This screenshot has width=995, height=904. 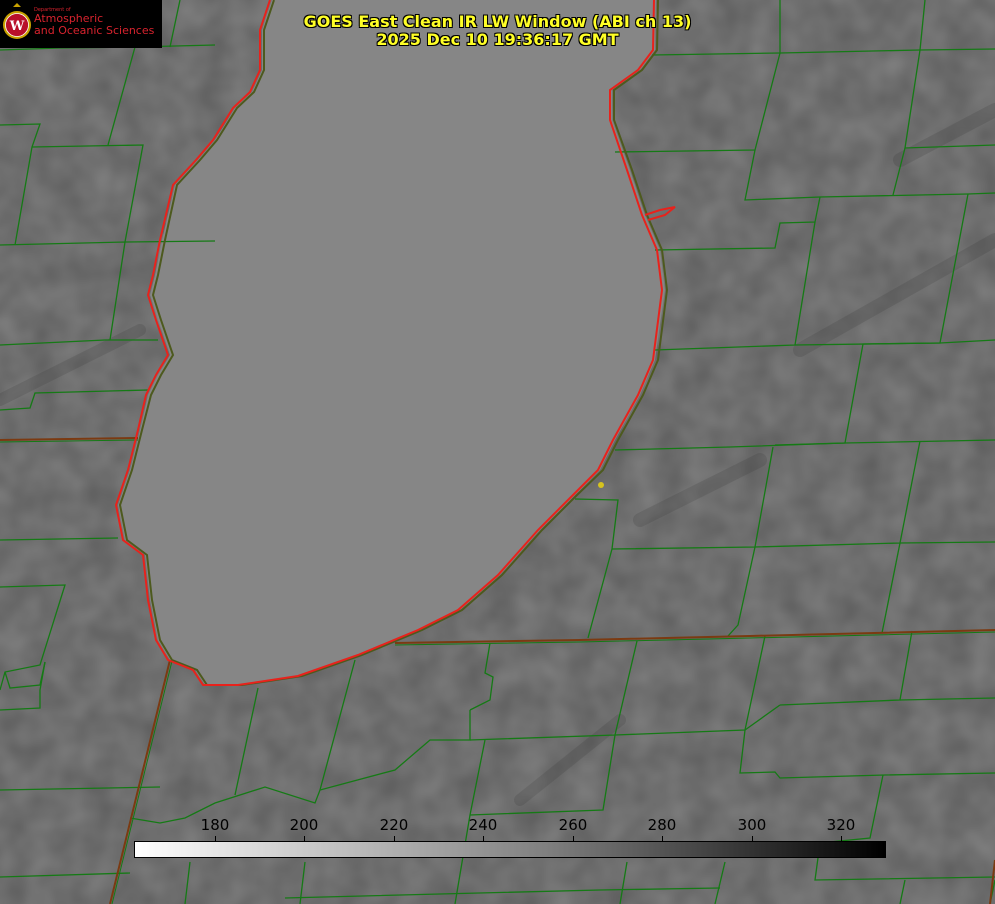 I want to click on colorbar-tick-label: 280, so click(x=662, y=825).